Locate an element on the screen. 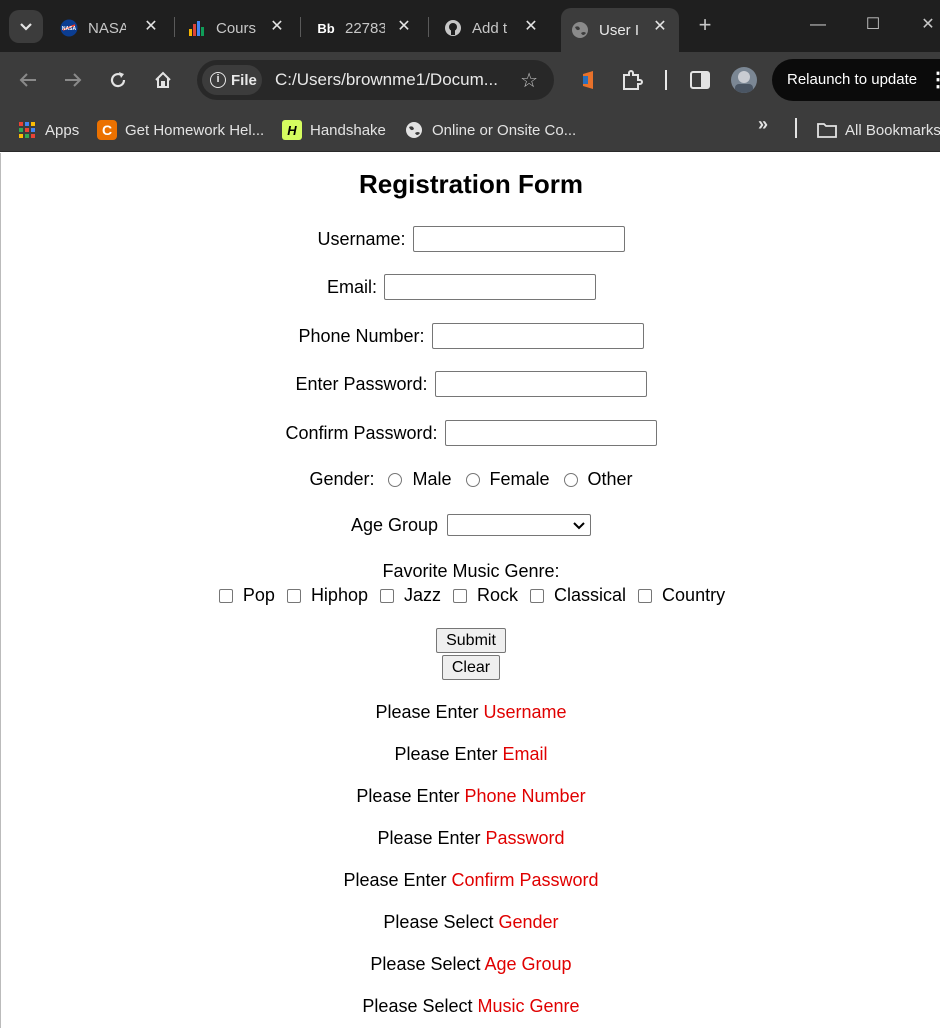 This screenshot has height=1028, width=940. arrow-left-icon is located at coordinates (27, 80).